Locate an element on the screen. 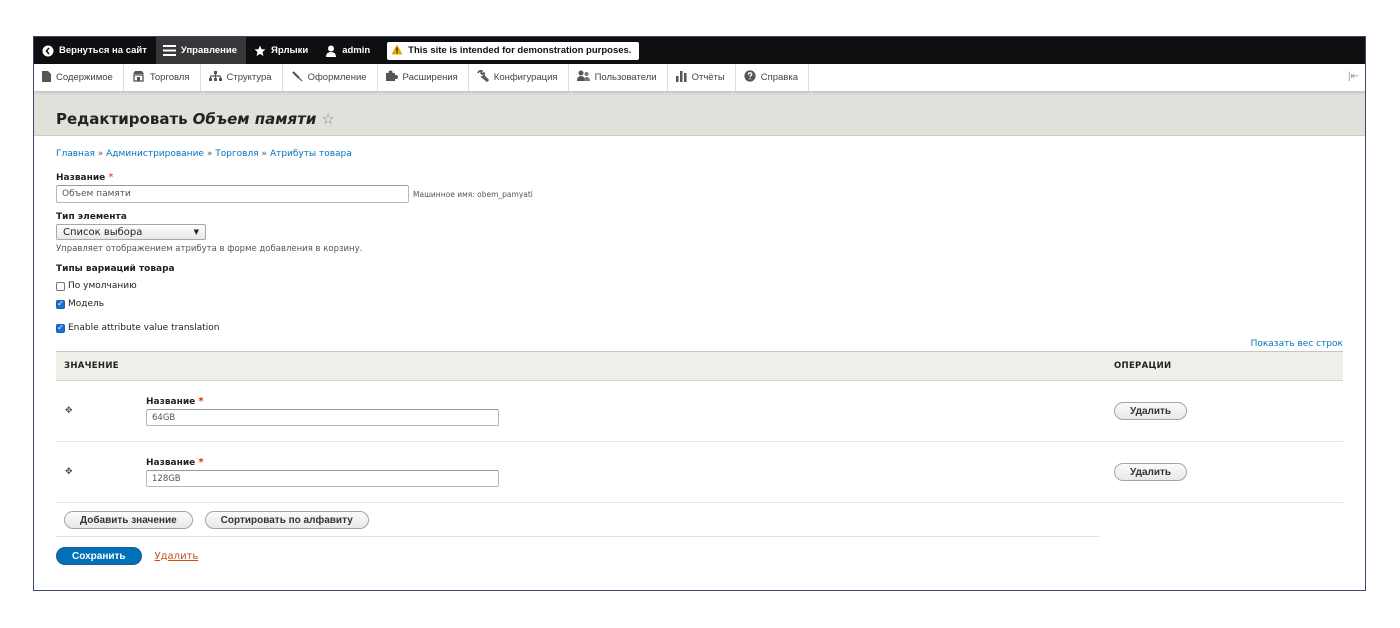 Image resolution: width=1400 pixels, height=628 pixels. page-title-name: Объем памяти is located at coordinates (254, 119).